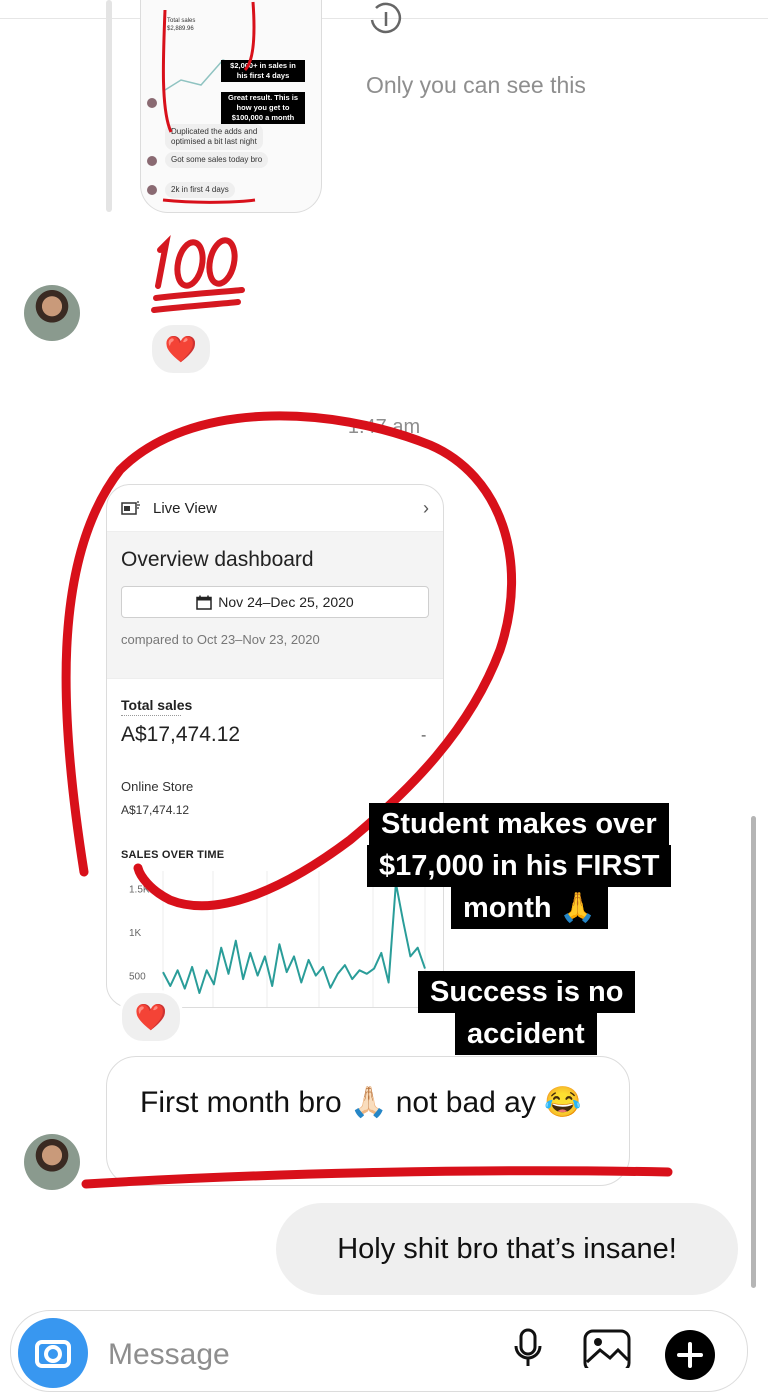 This screenshot has height=1393, width=768. Describe the element at coordinates (217, 559) in the screenshot. I see `dashboard-title: Overview dashboard` at that location.